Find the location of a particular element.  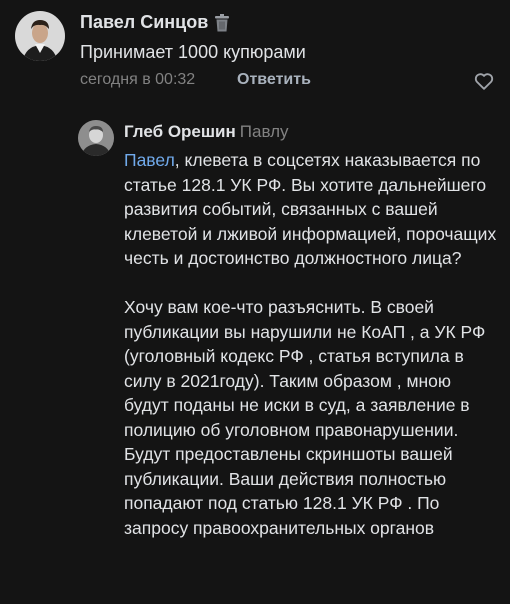

reply-author-name: Глеб Орешин is located at coordinates (180, 131).